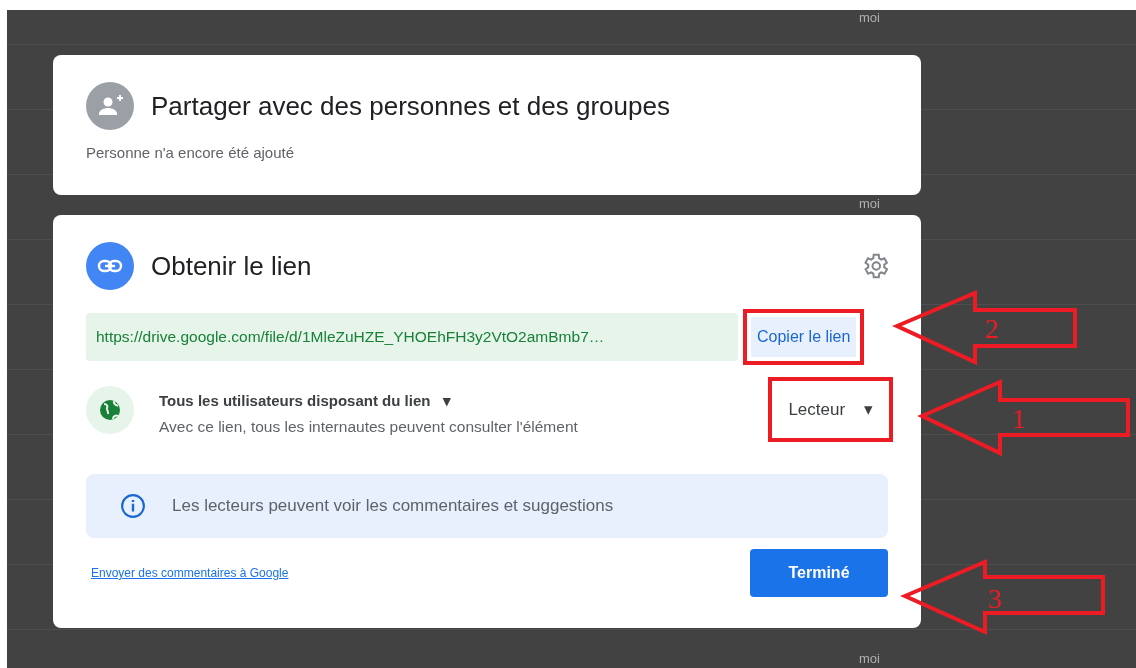 The height and width of the screenshot is (668, 1136). What do you see at coordinates (410, 106) in the screenshot?
I see `card-title: Partager avec des personnes et des groupes` at bounding box center [410, 106].